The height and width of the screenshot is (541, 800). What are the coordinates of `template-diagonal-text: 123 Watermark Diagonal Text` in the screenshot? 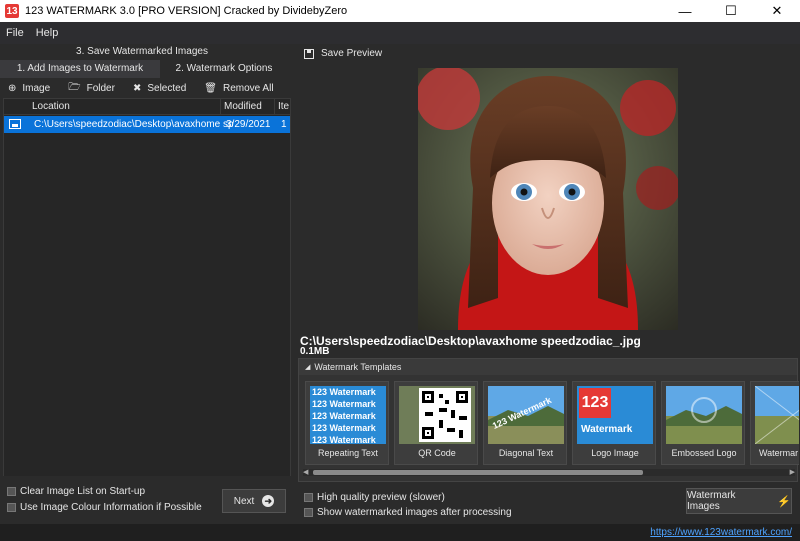 It's located at (525, 423).